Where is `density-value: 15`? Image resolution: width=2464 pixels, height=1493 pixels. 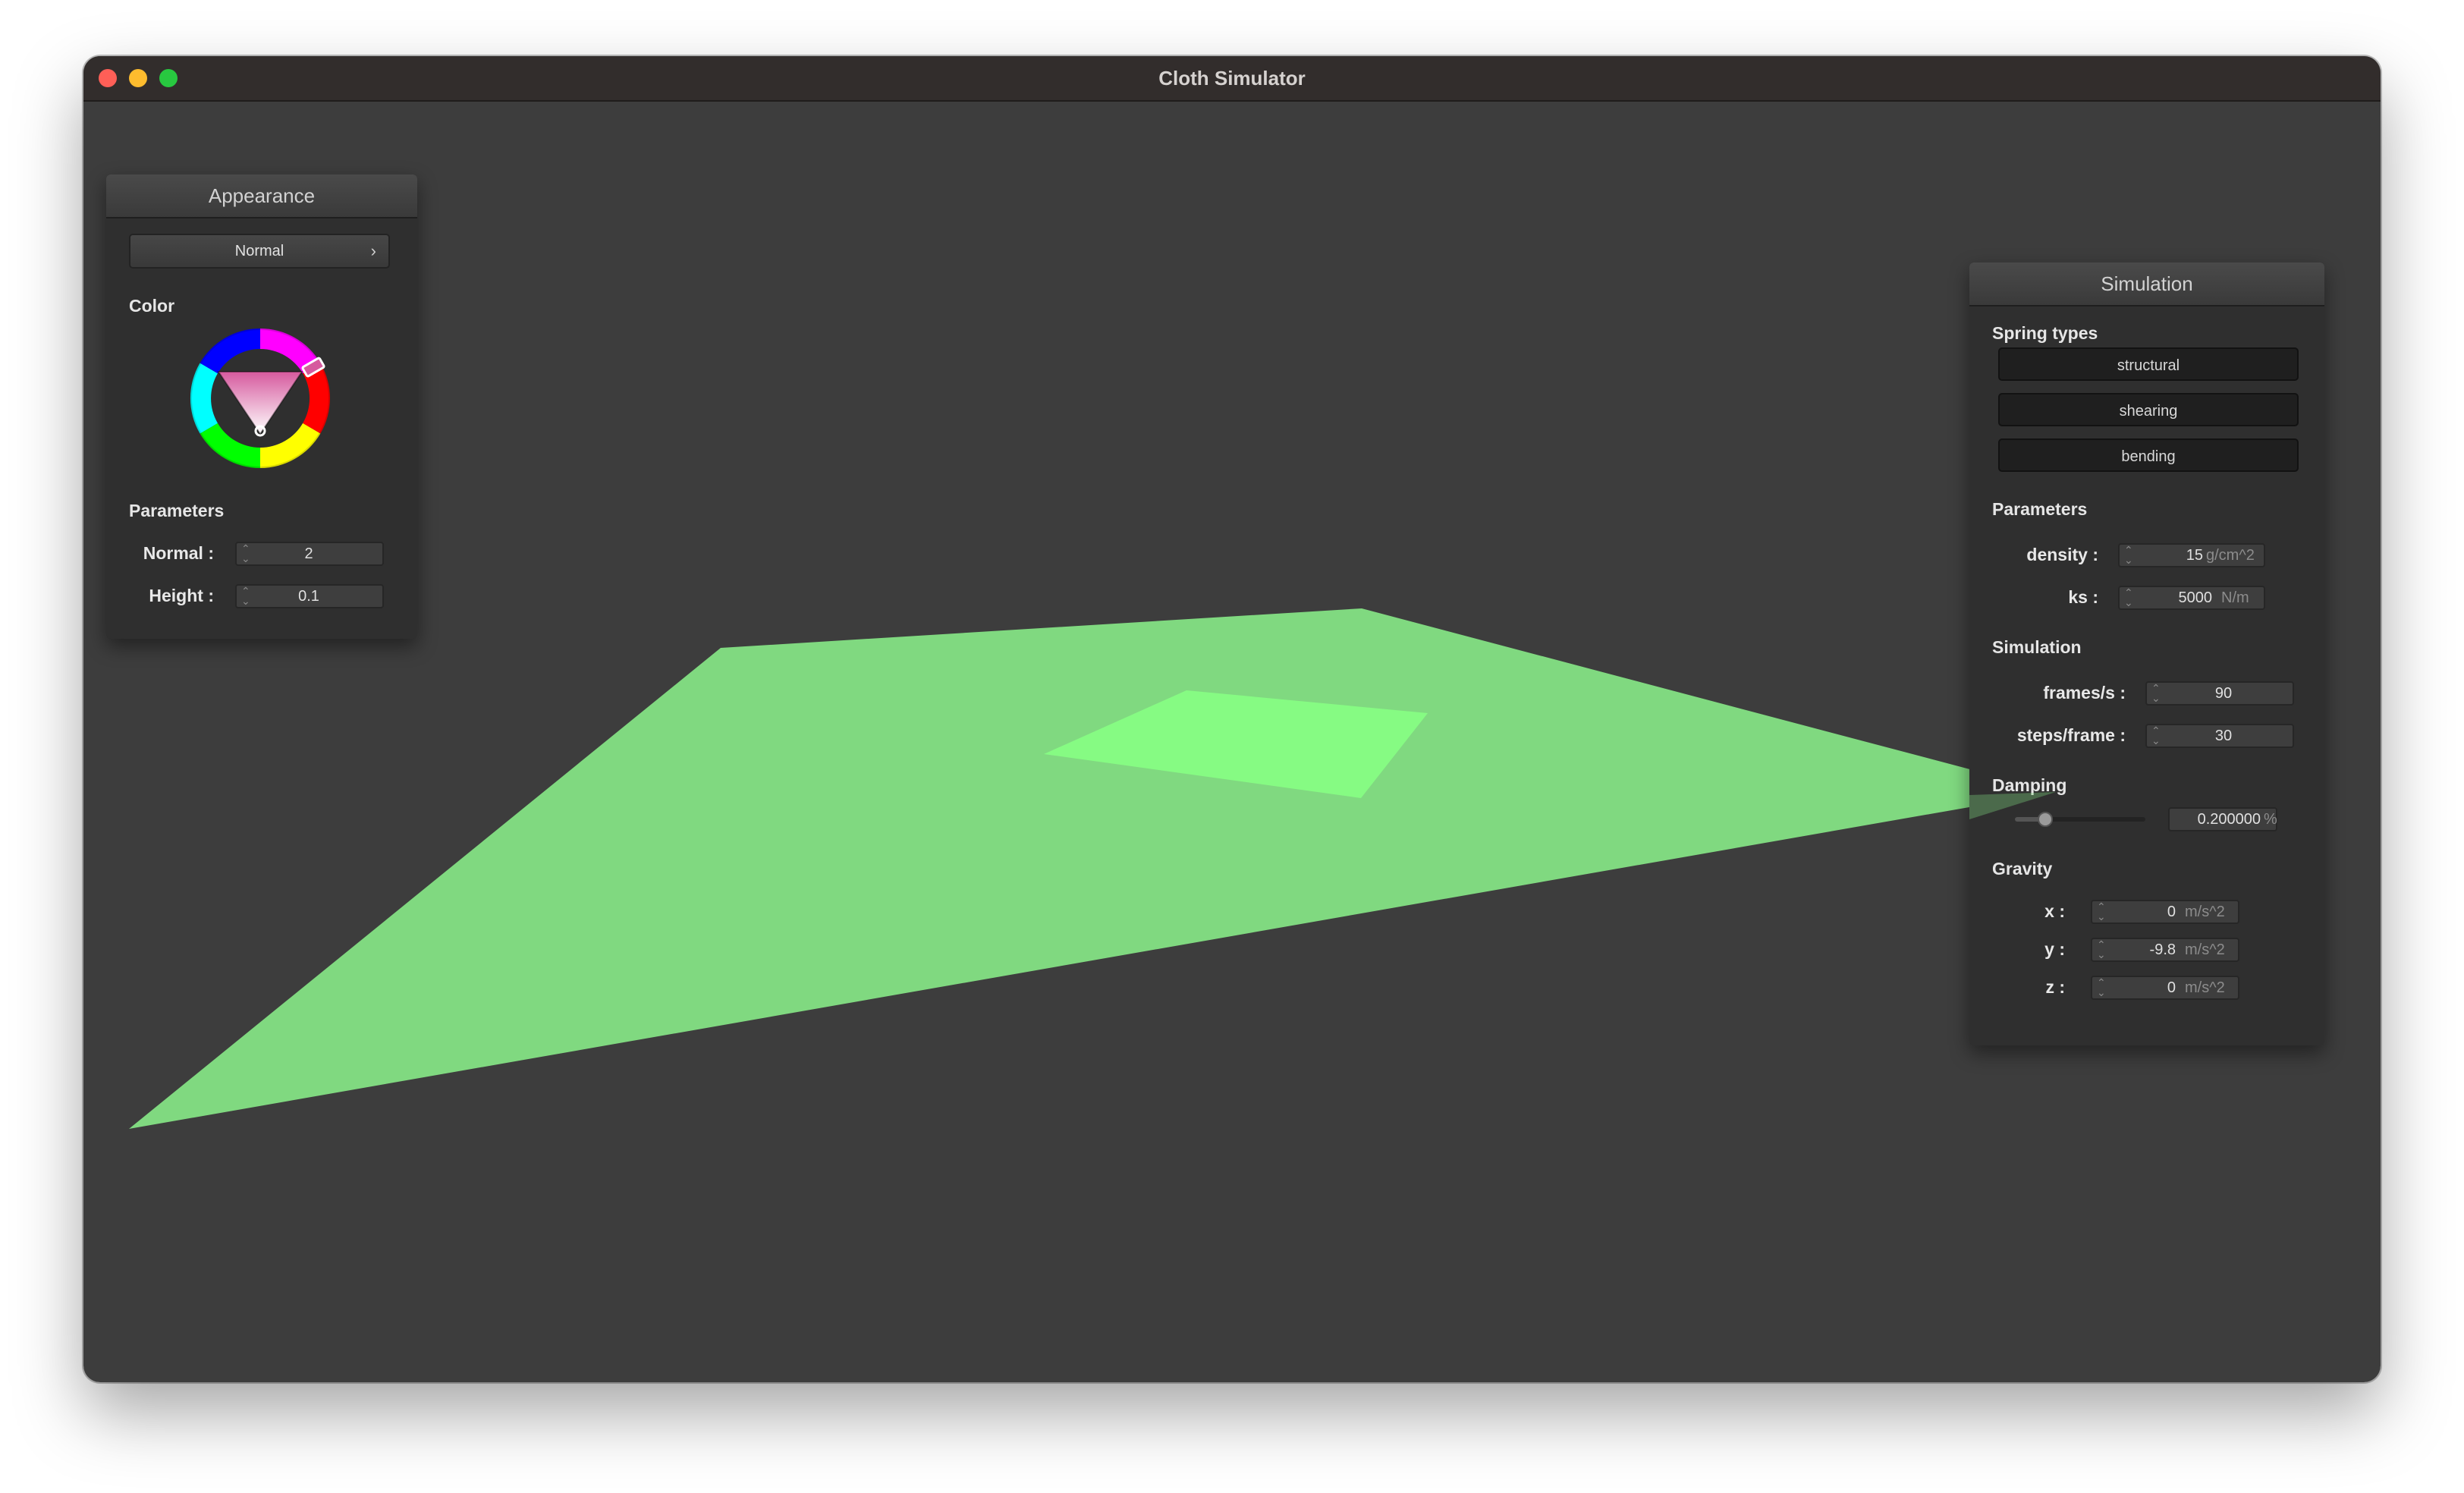
density-value: 15 is located at coordinates (2194, 555).